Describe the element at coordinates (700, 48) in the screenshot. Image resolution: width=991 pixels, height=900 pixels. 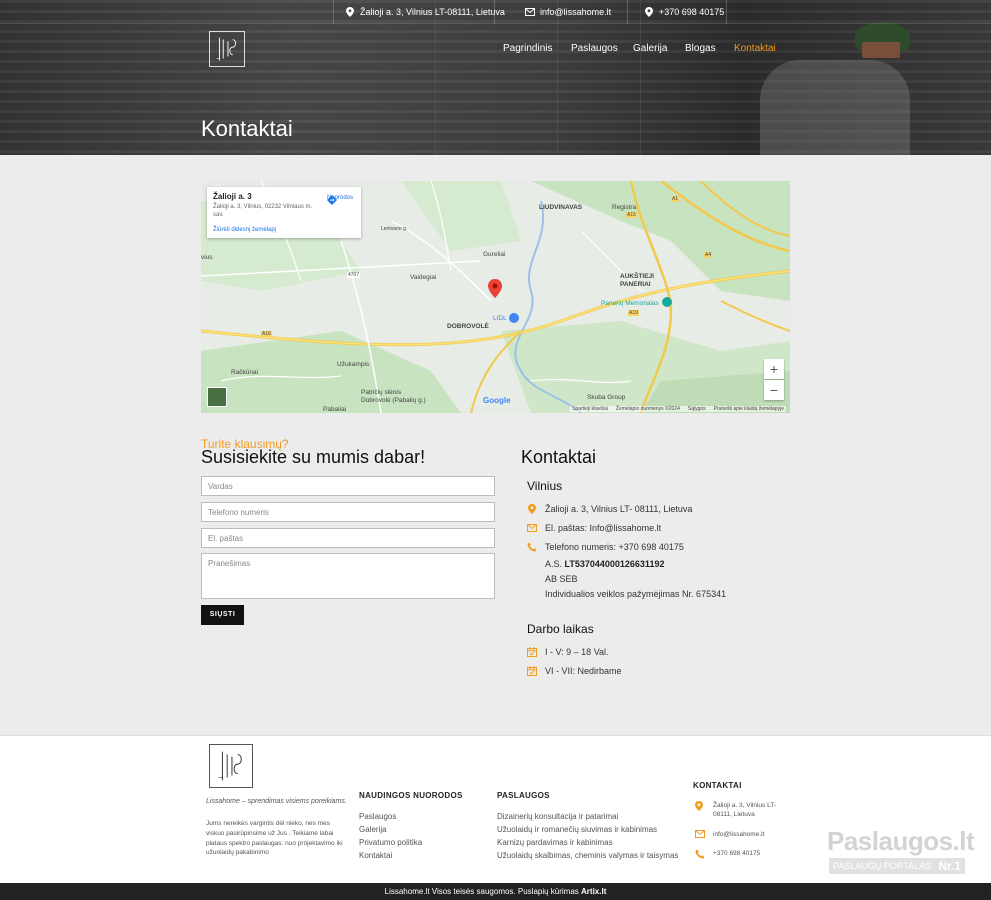
I see `nav-blogas: Blogas` at that location.